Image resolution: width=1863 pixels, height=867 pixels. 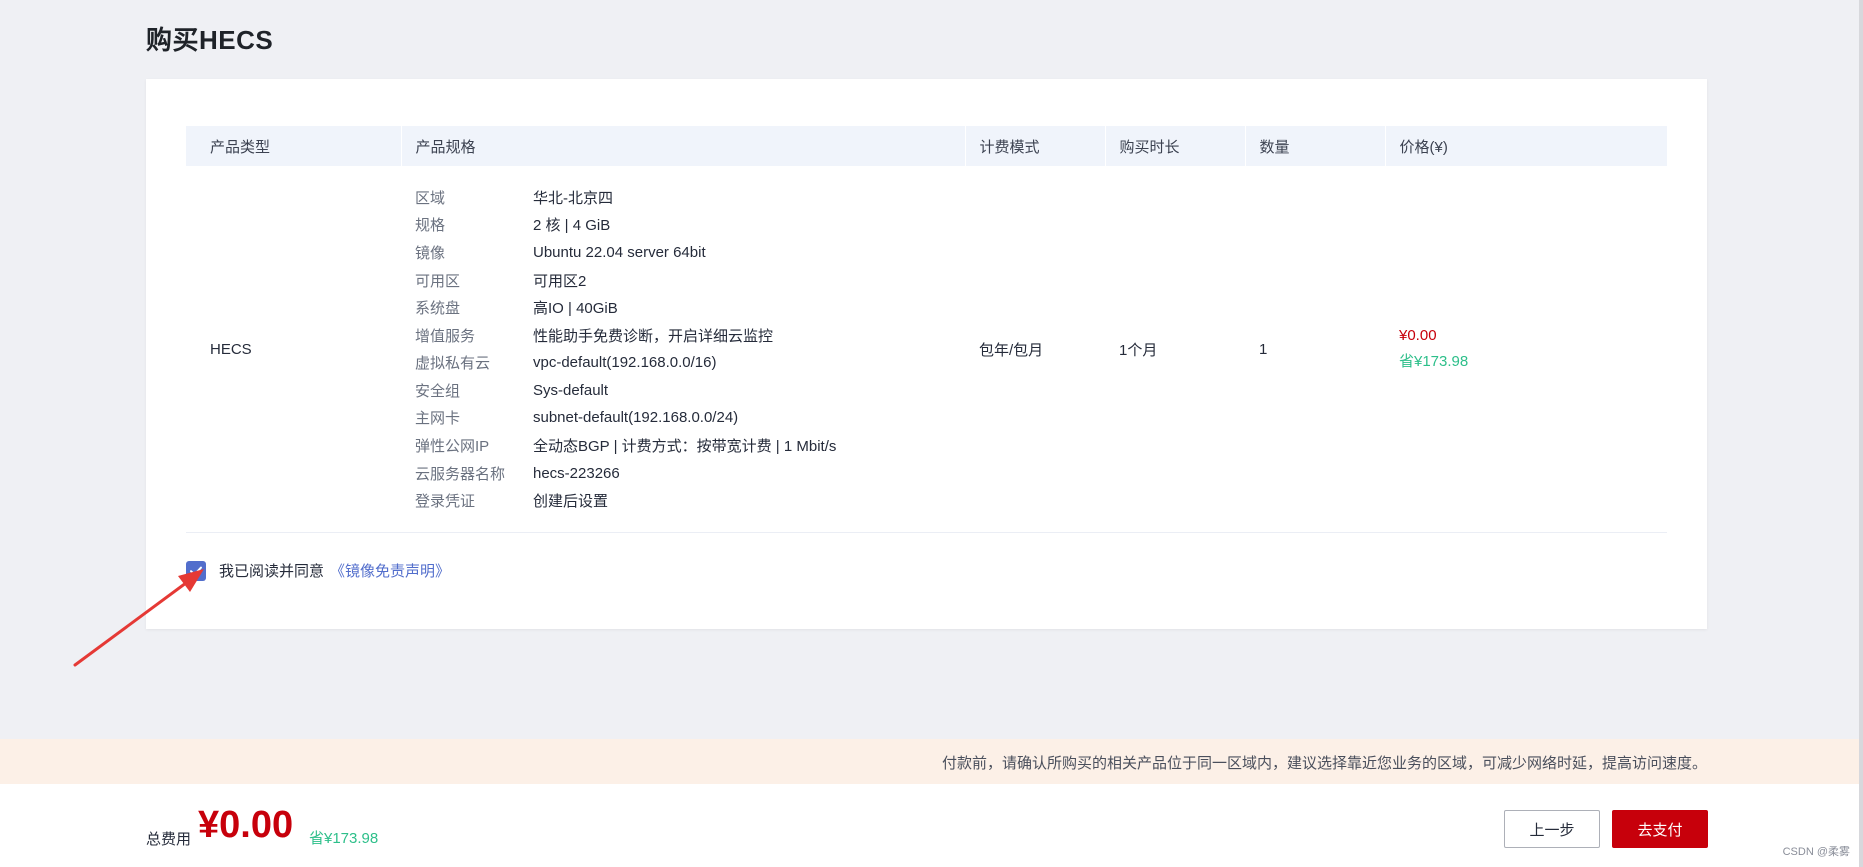 What do you see at coordinates (931, 825) in the screenshot?
I see `footer-bar: 总费用 ¥0.00 省¥173.98 上一步 去支付 CSDN @柔雾` at bounding box center [931, 825].